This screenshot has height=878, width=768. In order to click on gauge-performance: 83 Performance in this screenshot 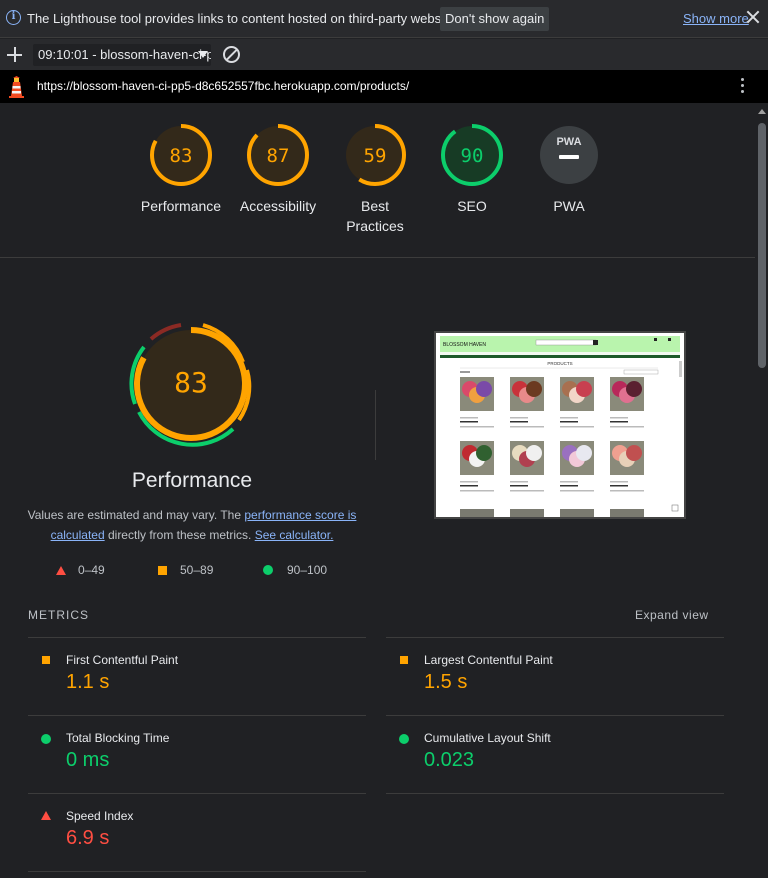, I will do `click(181, 169)`.